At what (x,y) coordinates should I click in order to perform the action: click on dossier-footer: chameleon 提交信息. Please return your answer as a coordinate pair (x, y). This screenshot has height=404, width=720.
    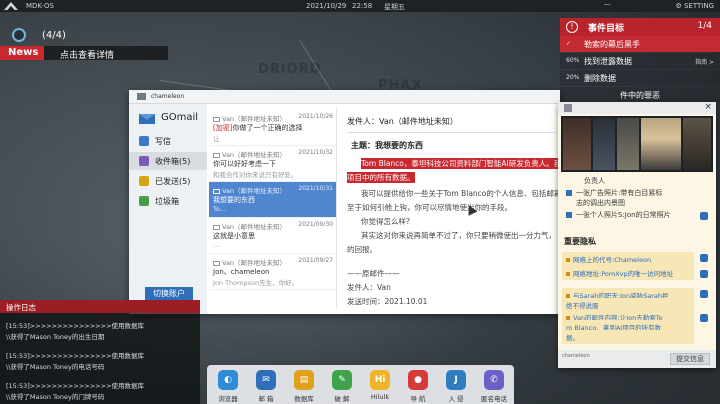
    Looking at the image, I should click on (637, 359).